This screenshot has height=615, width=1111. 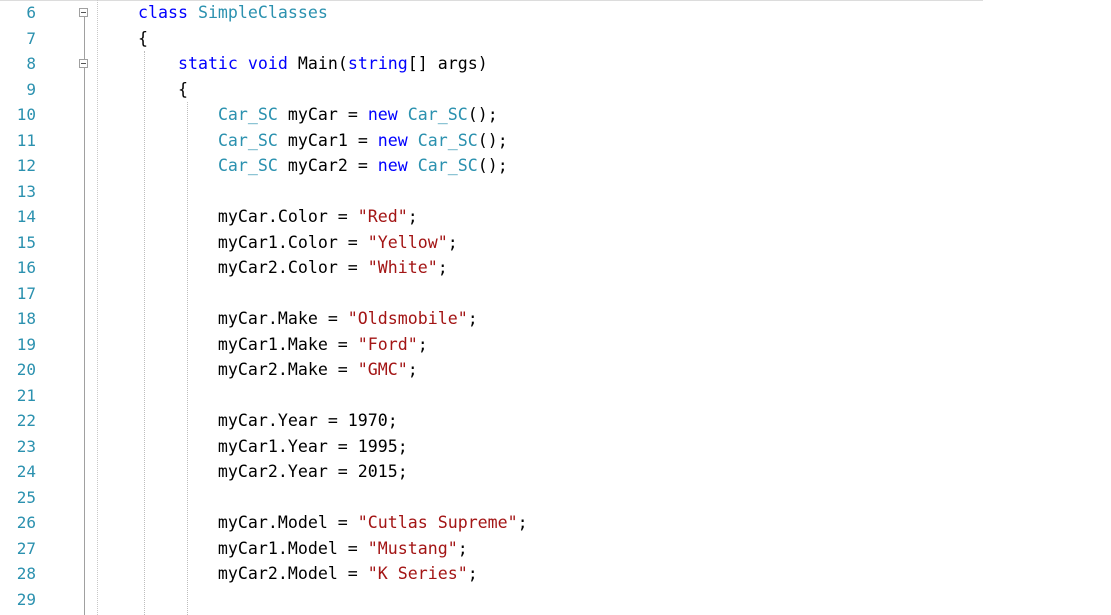 What do you see at coordinates (555, 191) in the screenshot?
I see `code-line: 13` at bounding box center [555, 191].